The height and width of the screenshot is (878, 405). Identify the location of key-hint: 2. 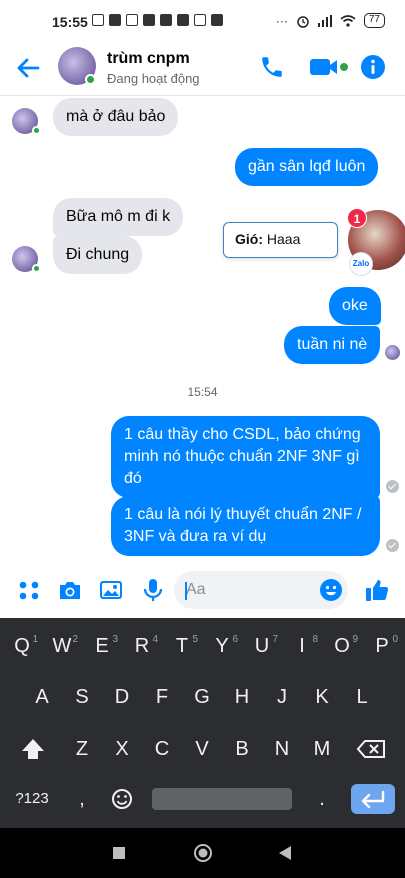
(75, 639).